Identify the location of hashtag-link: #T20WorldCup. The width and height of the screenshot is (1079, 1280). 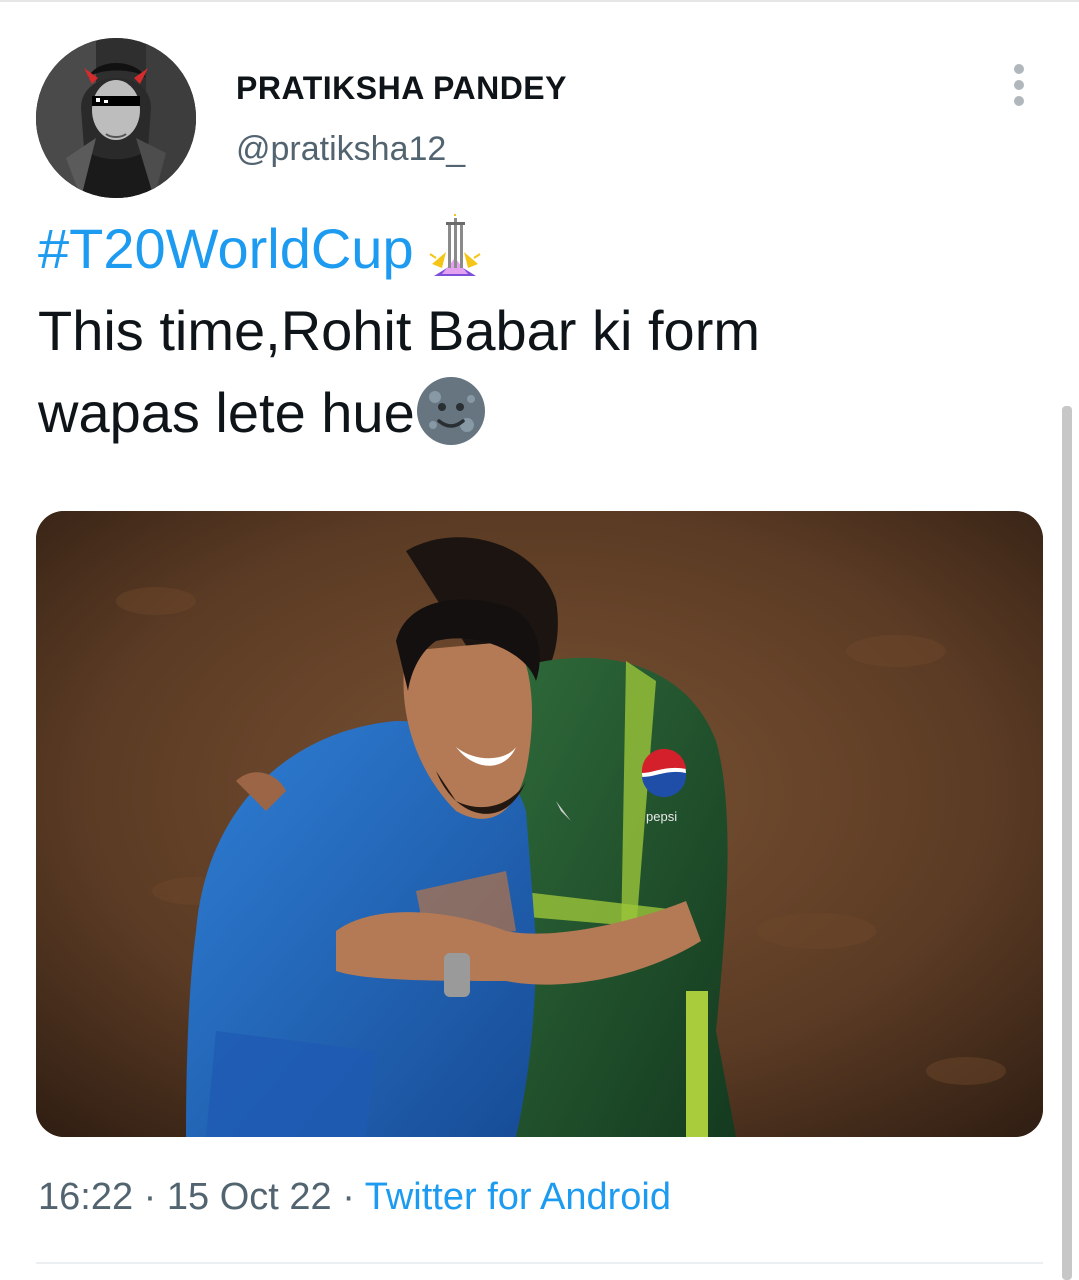
(226, 248).